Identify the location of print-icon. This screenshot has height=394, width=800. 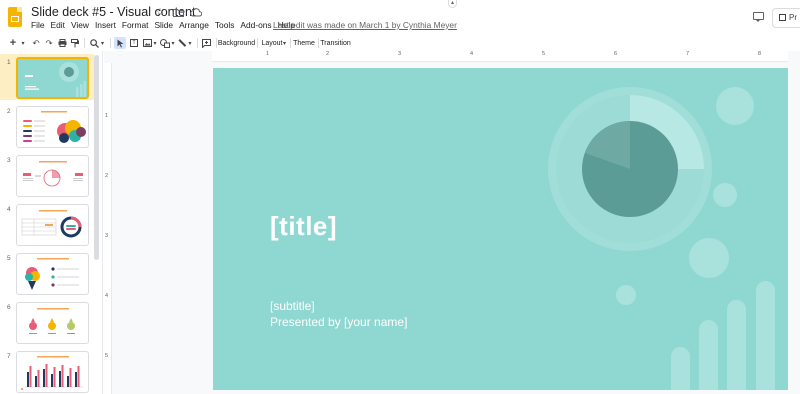
(62, 43).